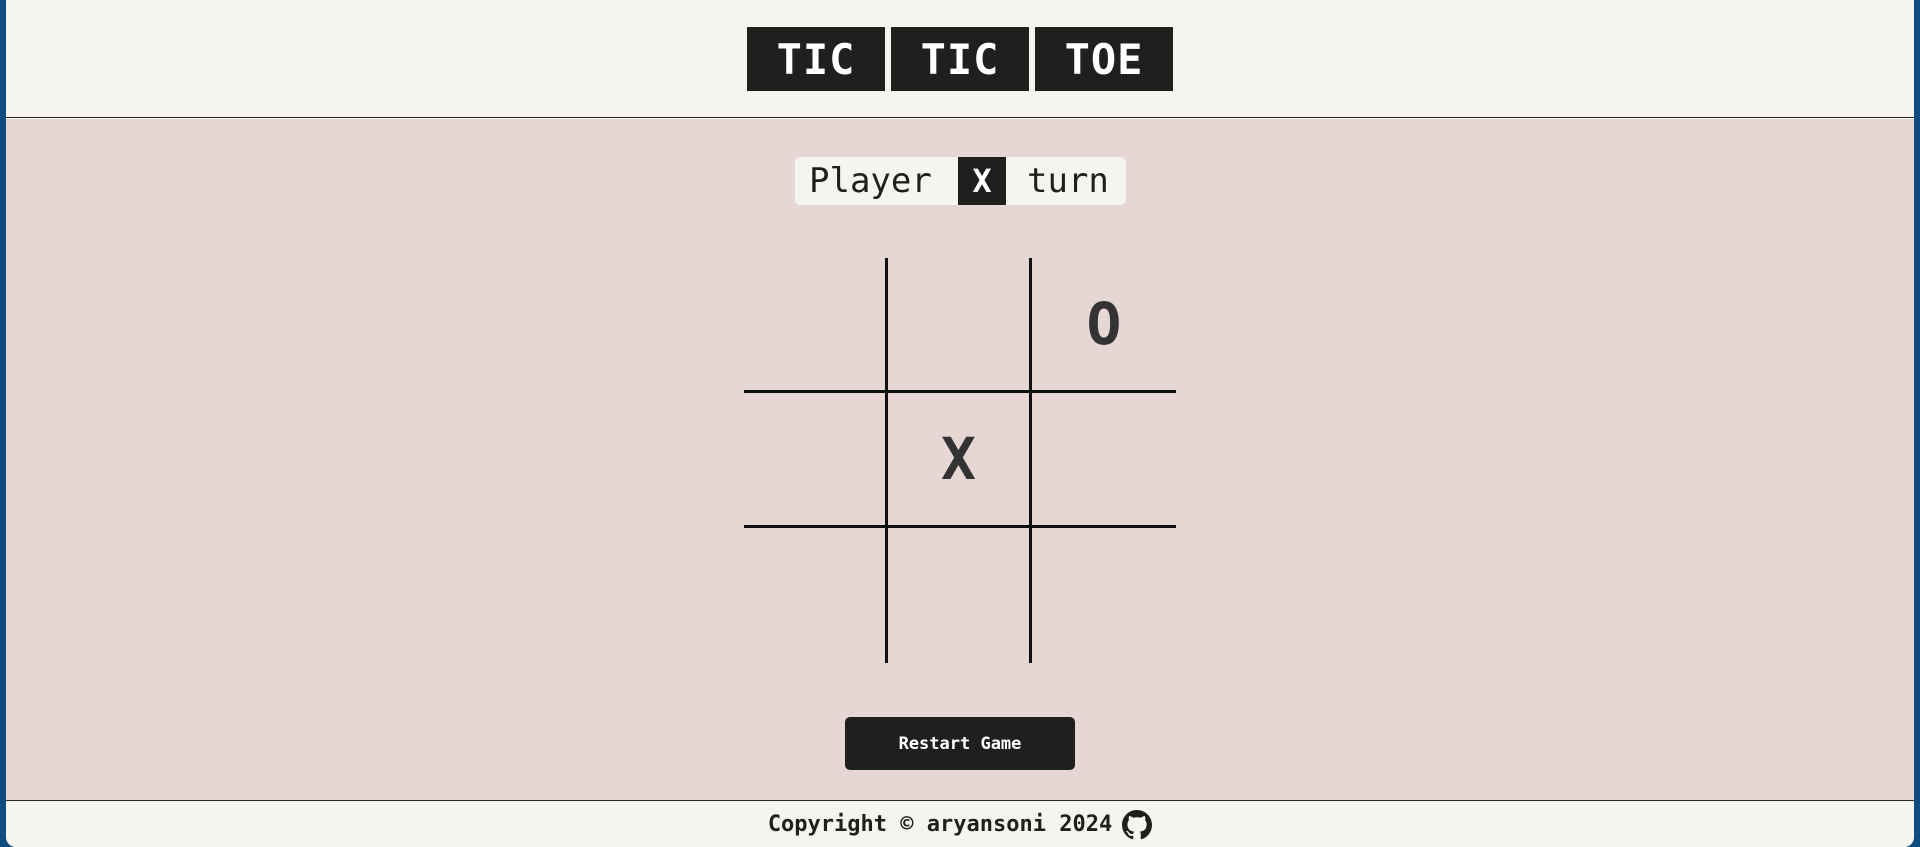 The image size is (1920, 847). I want to click on title-word-1: TIC, so click(816, 59).